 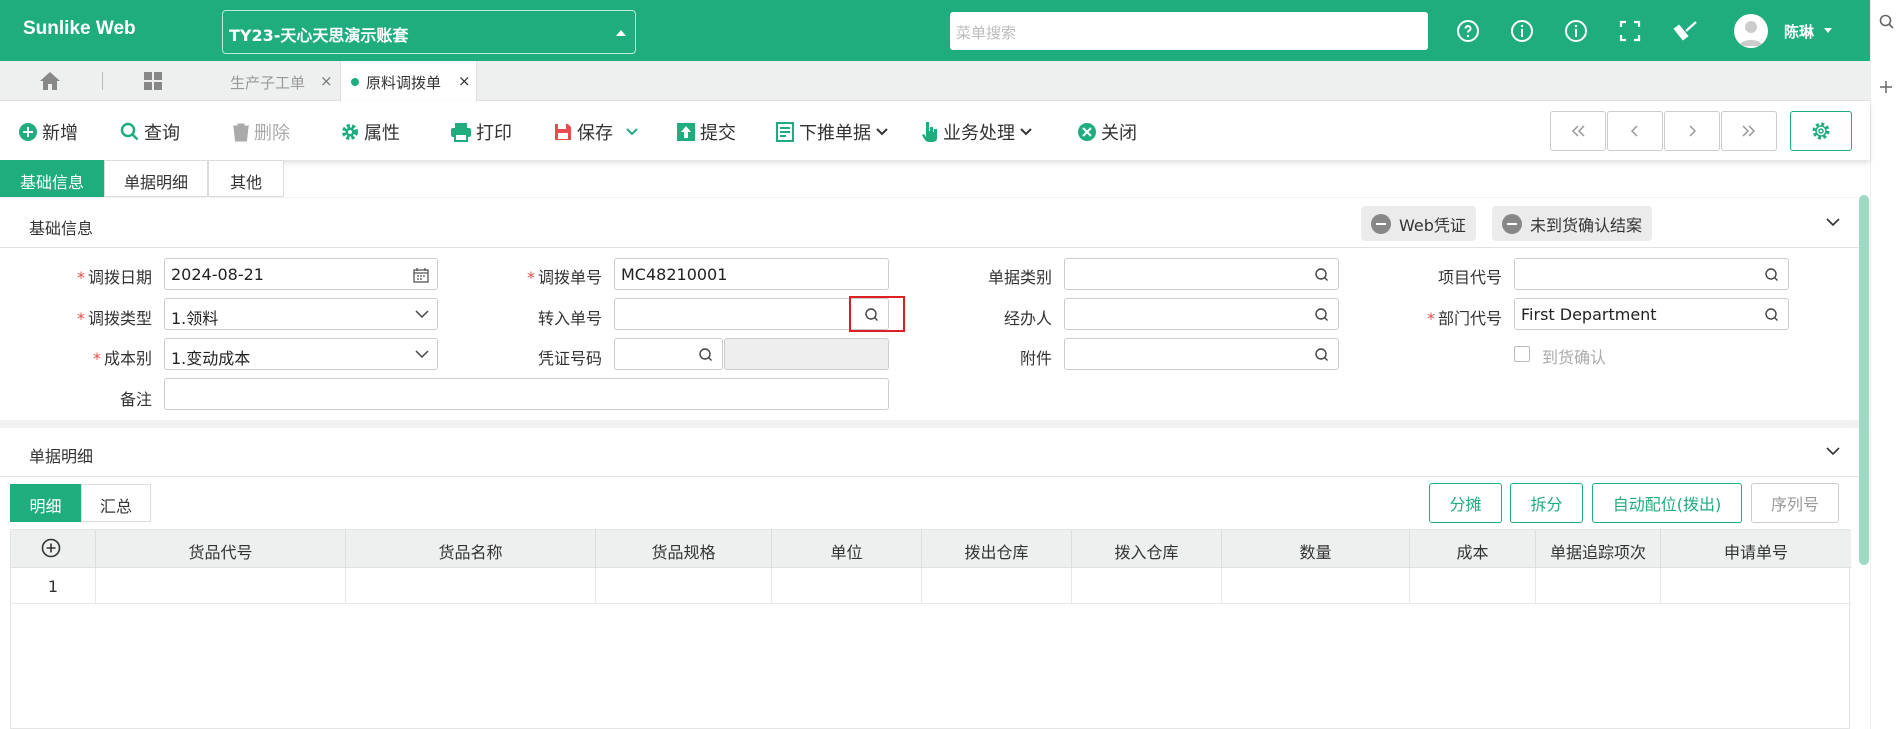 I want to click on table-row: 1, so click(x=931, y=586).